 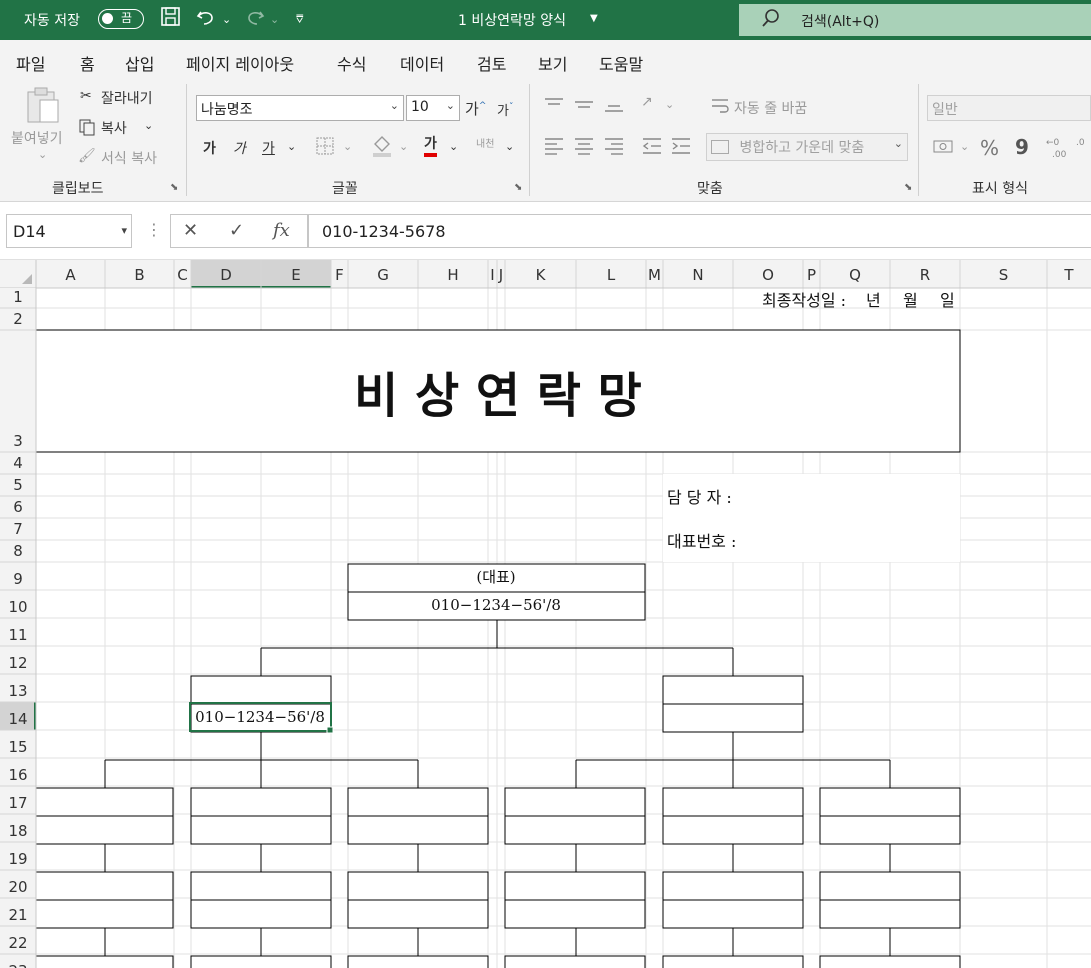 What do you see at coordinates (654, 275) in the screenshot?
I see `column-header-M: M` at bounding box center [654, 275].